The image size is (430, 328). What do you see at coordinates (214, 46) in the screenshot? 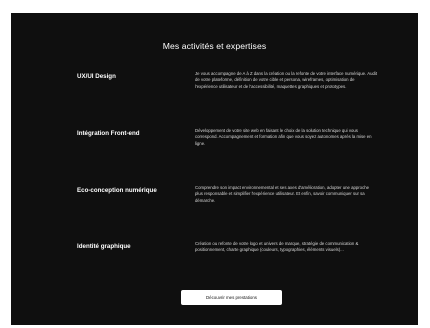
I see `section-title: Mes activités et expertises` at bounding box center [214, 46].